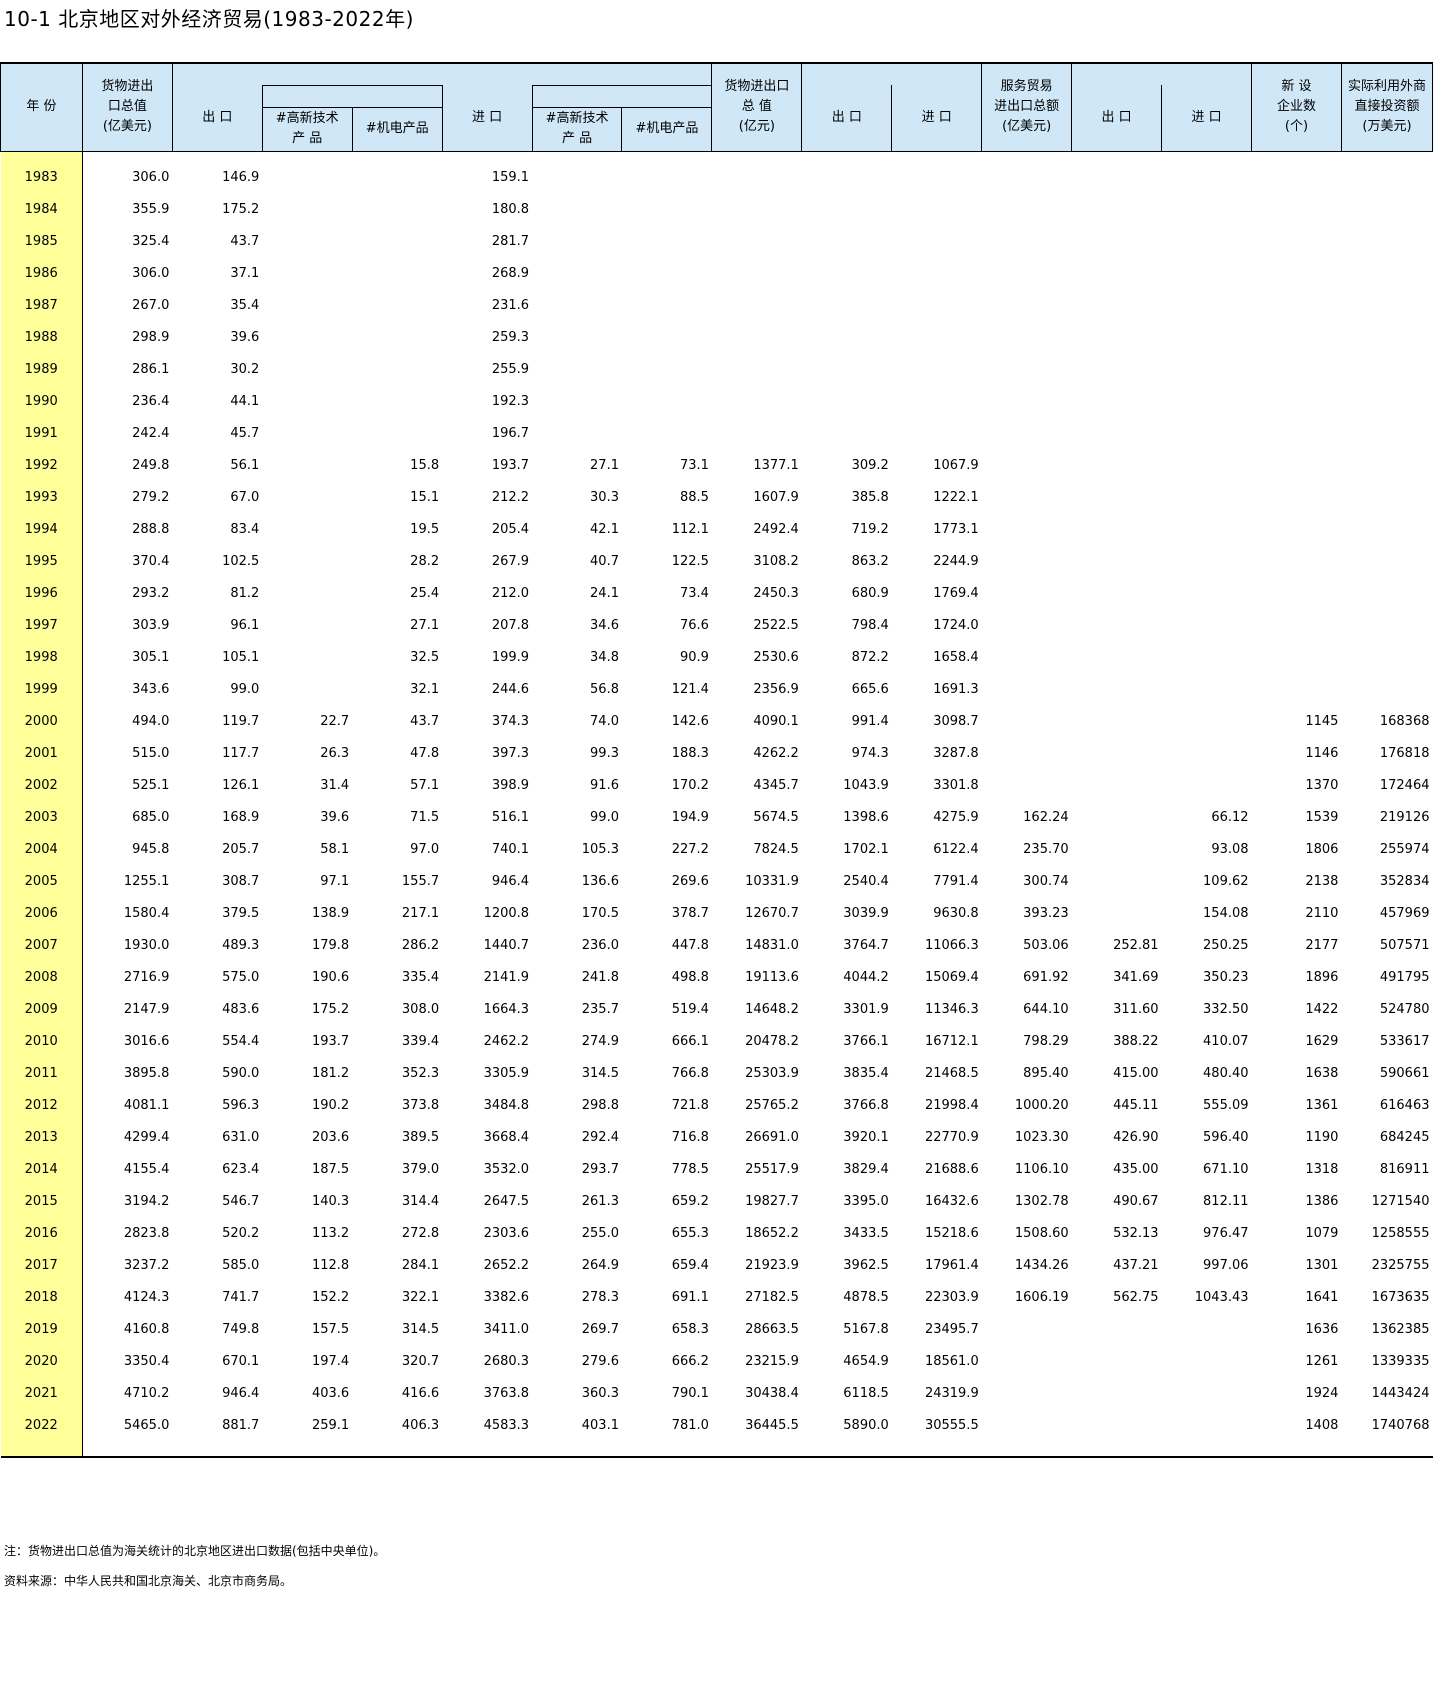 The image size is (1433, 1689). Describe the element at coordinates (245, 593) in the screenshot. I see `value-cell: 81.2` at that location.